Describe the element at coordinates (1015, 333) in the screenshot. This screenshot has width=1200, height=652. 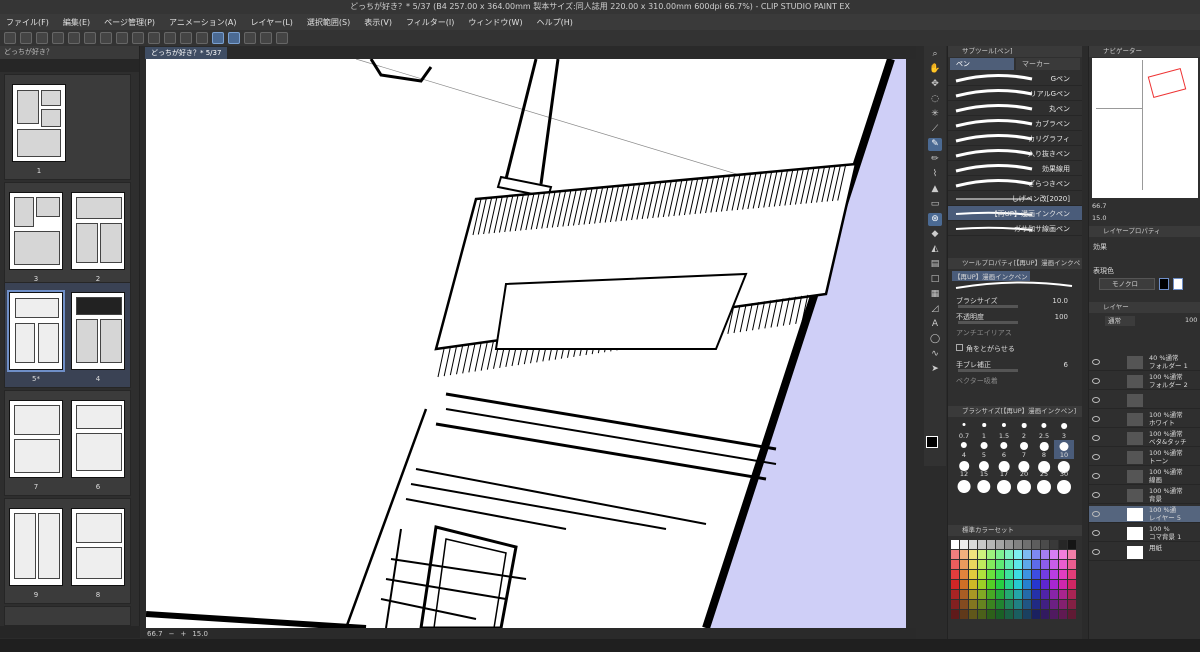
I see `antialias-row: アンチエイリアス` at that location.